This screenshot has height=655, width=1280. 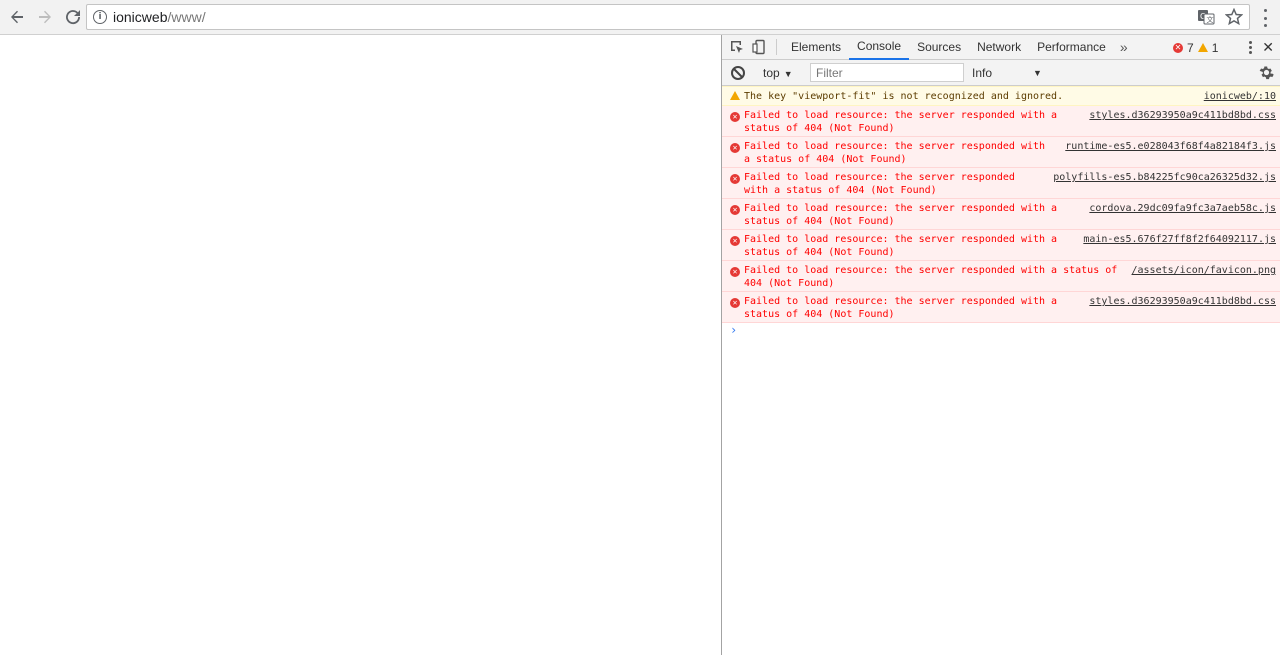 What do you see at coordinates (734, 330) in the screenshot?
I see `console-prompt-icon: ›` at bounding box center [734, 330].